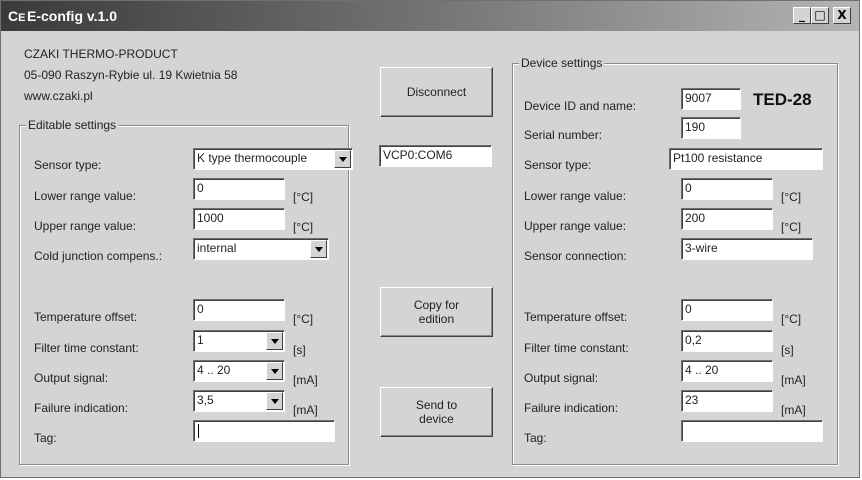 The image size is (862, 480). Describe the element at coordinates (131, 75) in the screenshot. I see `company-address: 05-090 Raszyn-Rybie ul. 19 Kwietnia 58` at that location.